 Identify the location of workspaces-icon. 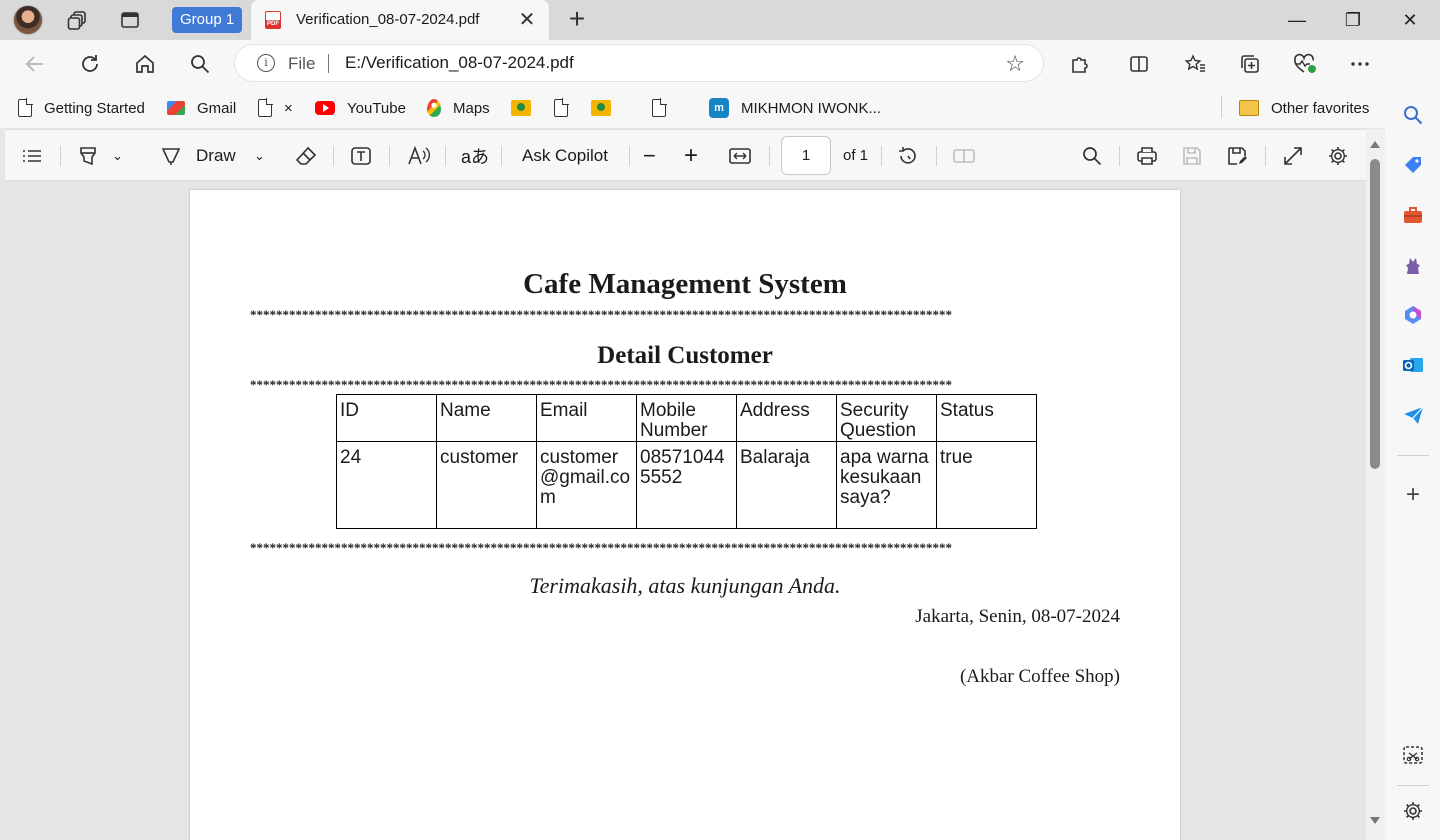
(78, 20).